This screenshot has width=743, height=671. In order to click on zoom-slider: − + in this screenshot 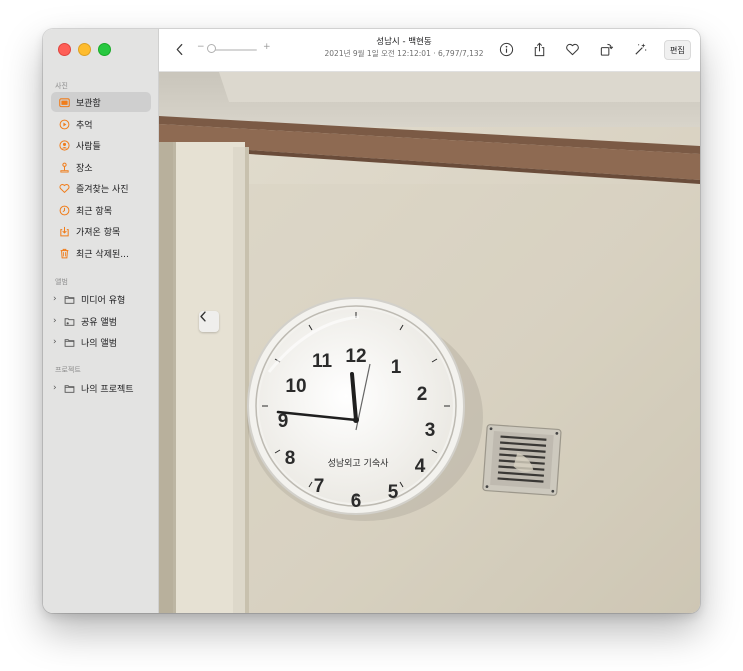, I will do `click(237, 49)`.